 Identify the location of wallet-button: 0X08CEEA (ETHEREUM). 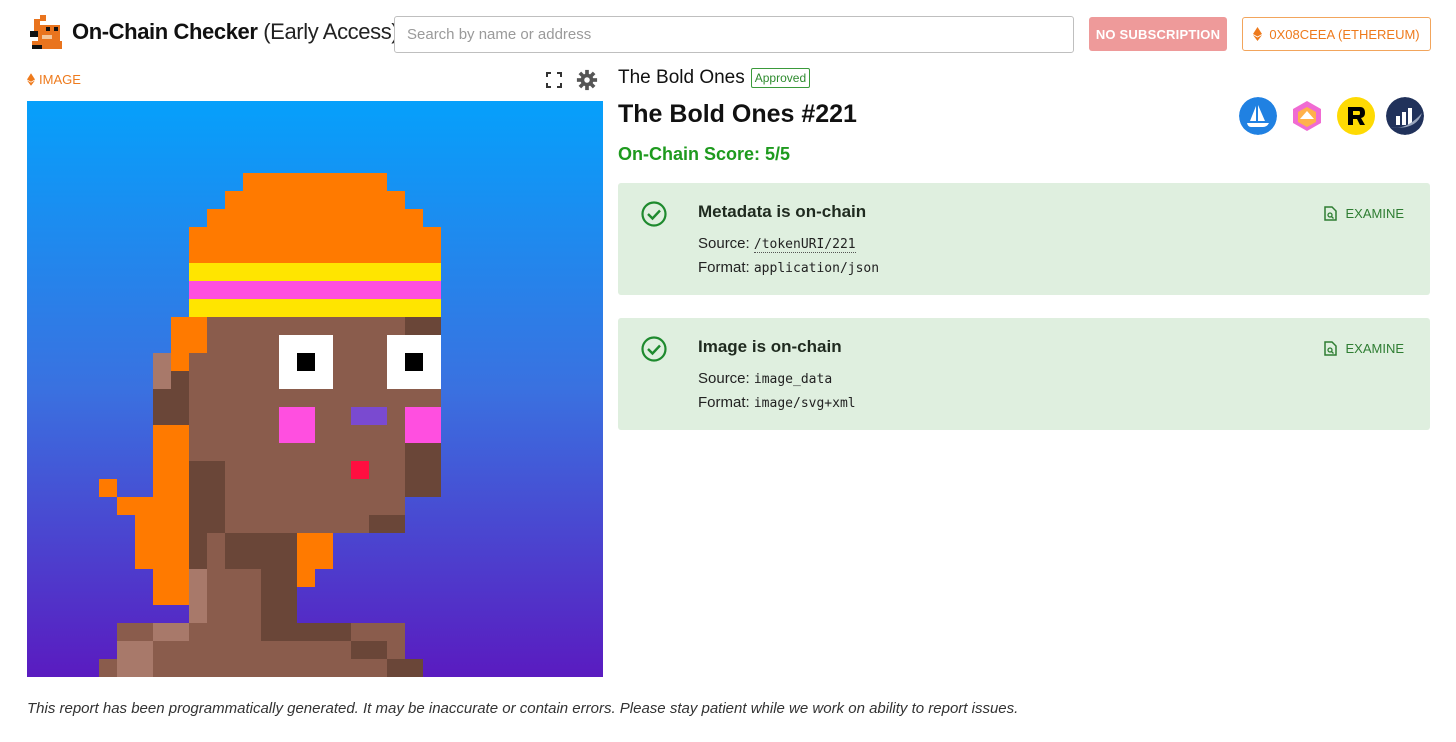
(1336, 34).